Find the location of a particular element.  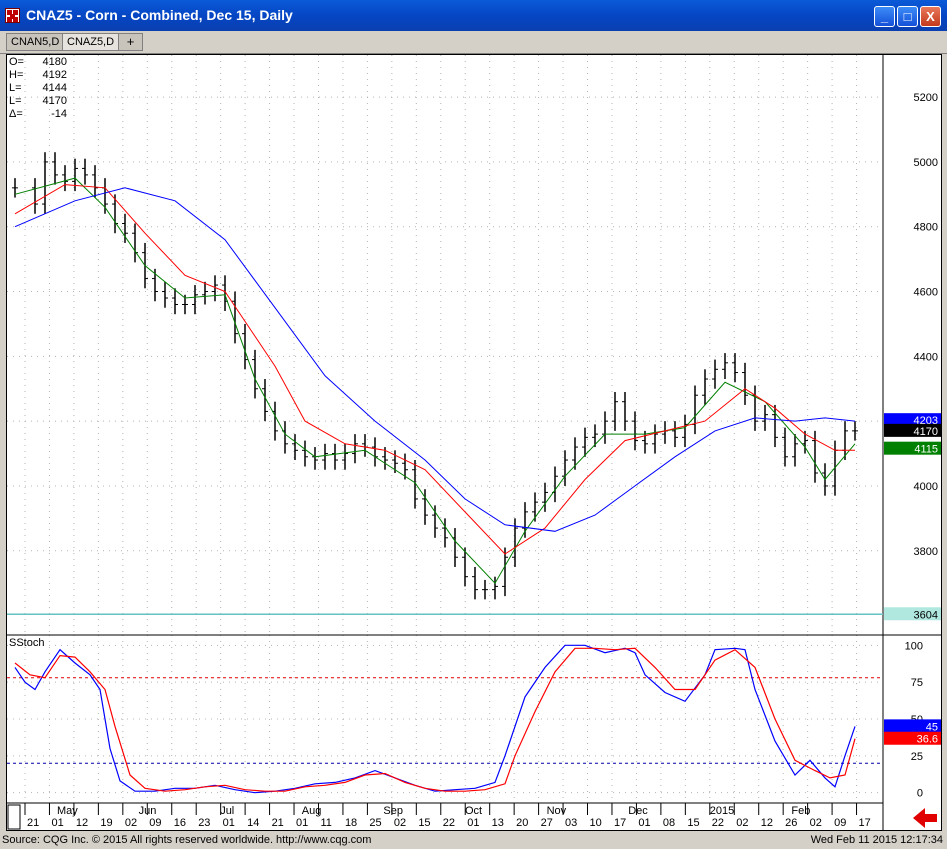

day-tick-label: 25 is located at coordinates (375, 823).